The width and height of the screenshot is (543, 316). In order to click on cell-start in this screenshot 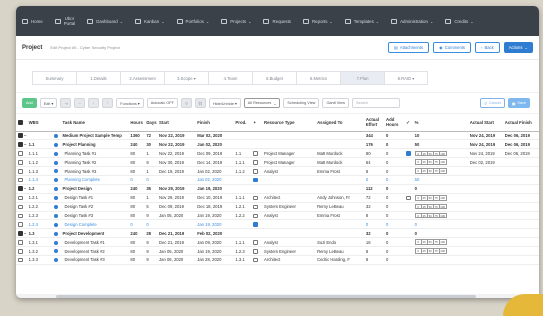, I will do `click(176, 180)`.